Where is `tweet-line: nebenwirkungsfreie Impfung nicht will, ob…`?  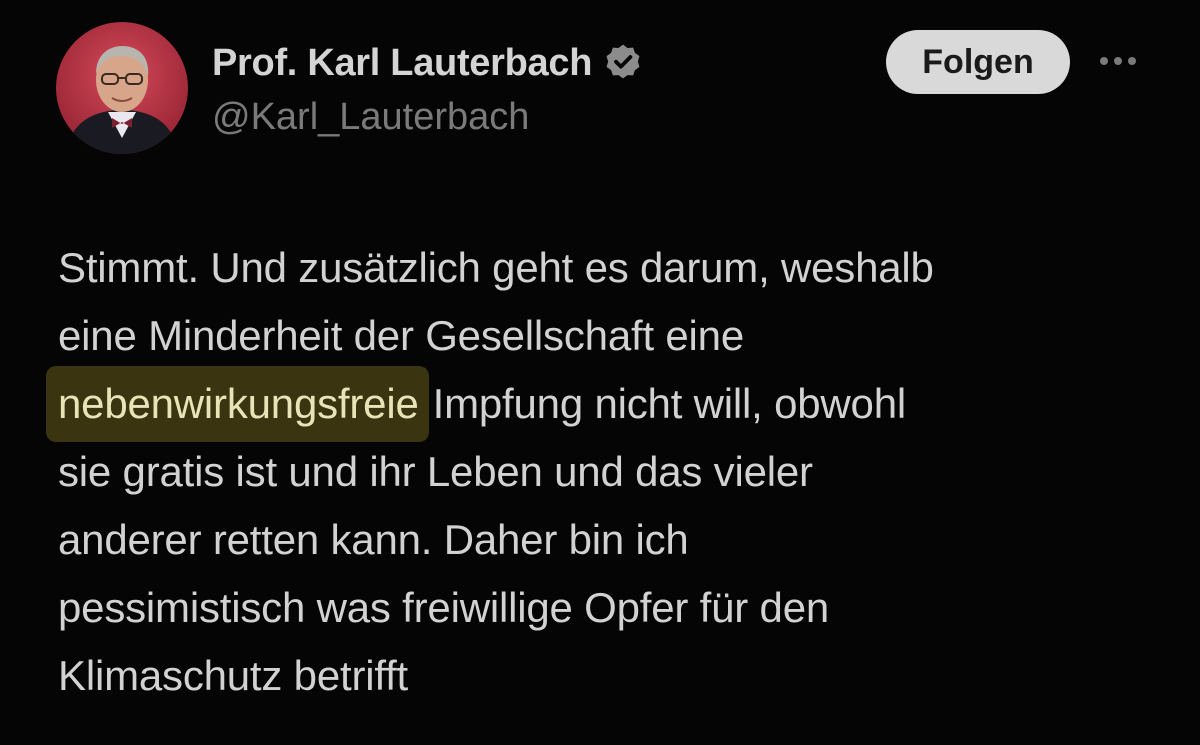
tweet-line: nebenwirkungsfreie Impfung nicht will, ob… is located at coordinates (607, 404).